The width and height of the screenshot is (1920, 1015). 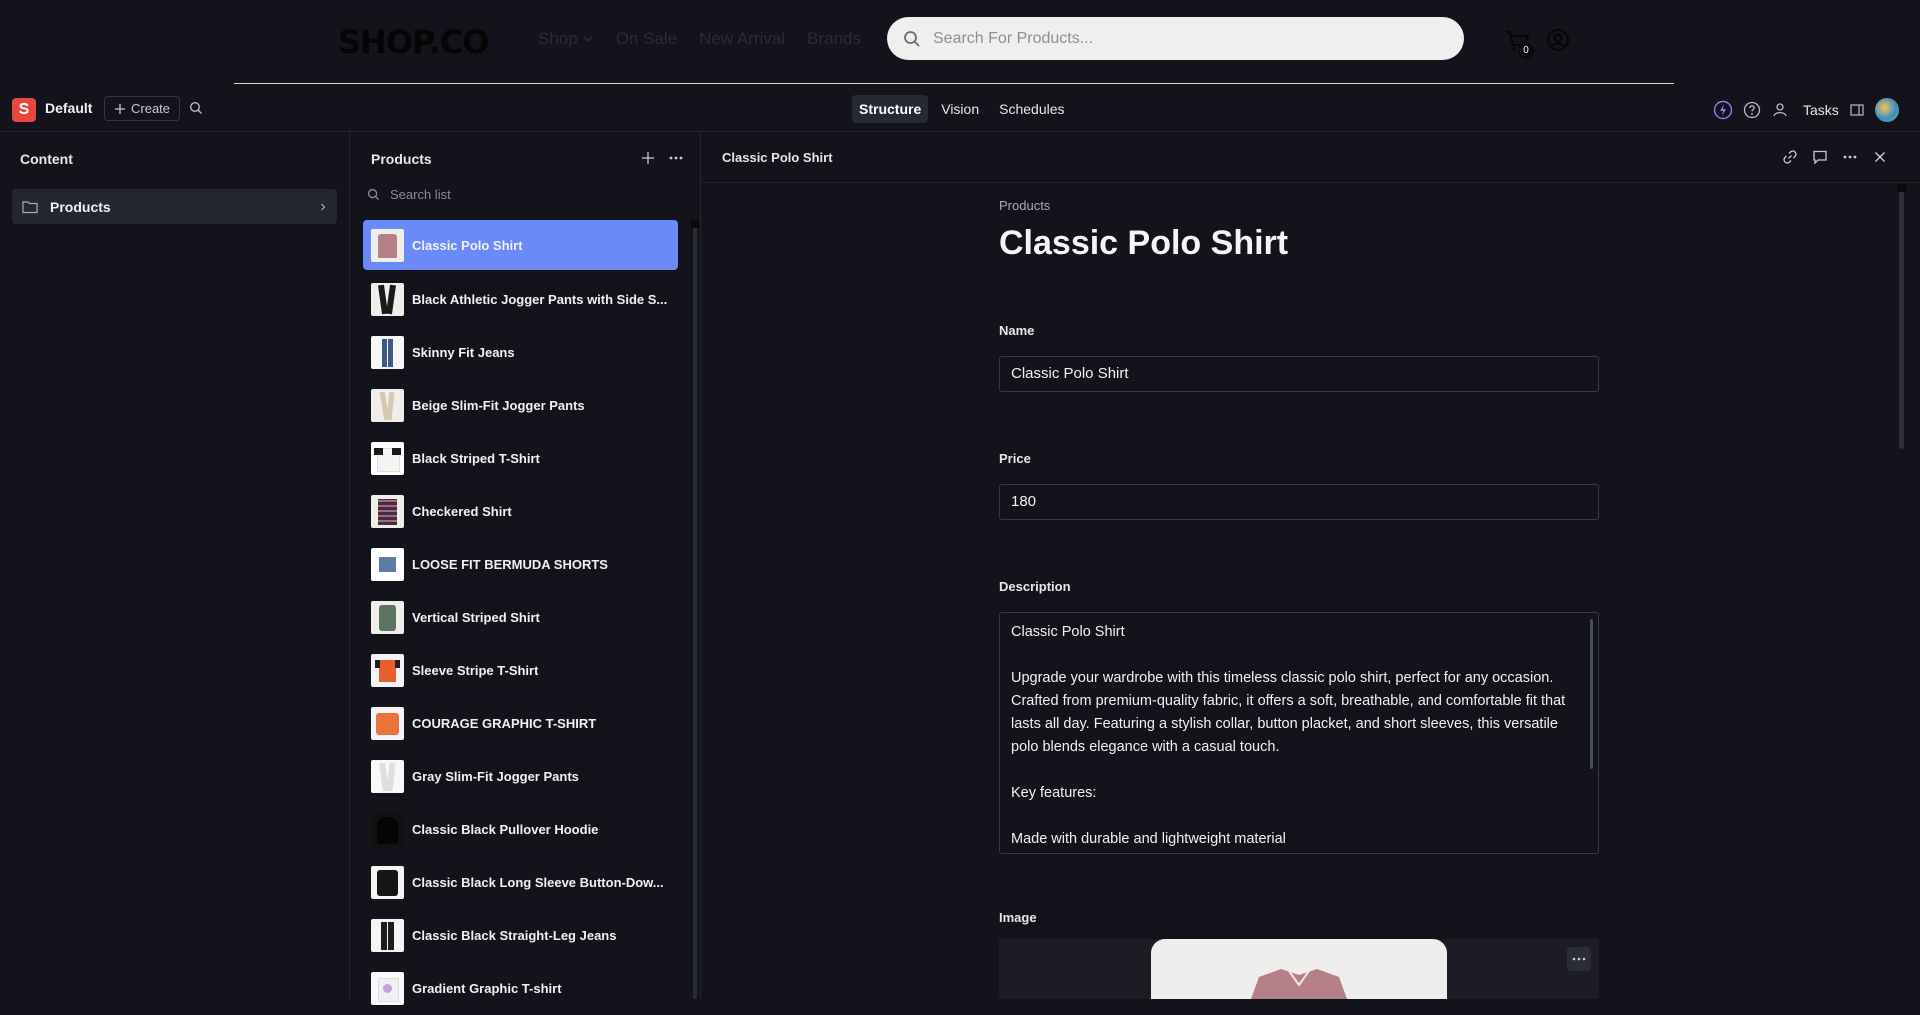 I want to click on list-item-name: Sleeve Stripe T-Shirt, so click(x=475, y=670).